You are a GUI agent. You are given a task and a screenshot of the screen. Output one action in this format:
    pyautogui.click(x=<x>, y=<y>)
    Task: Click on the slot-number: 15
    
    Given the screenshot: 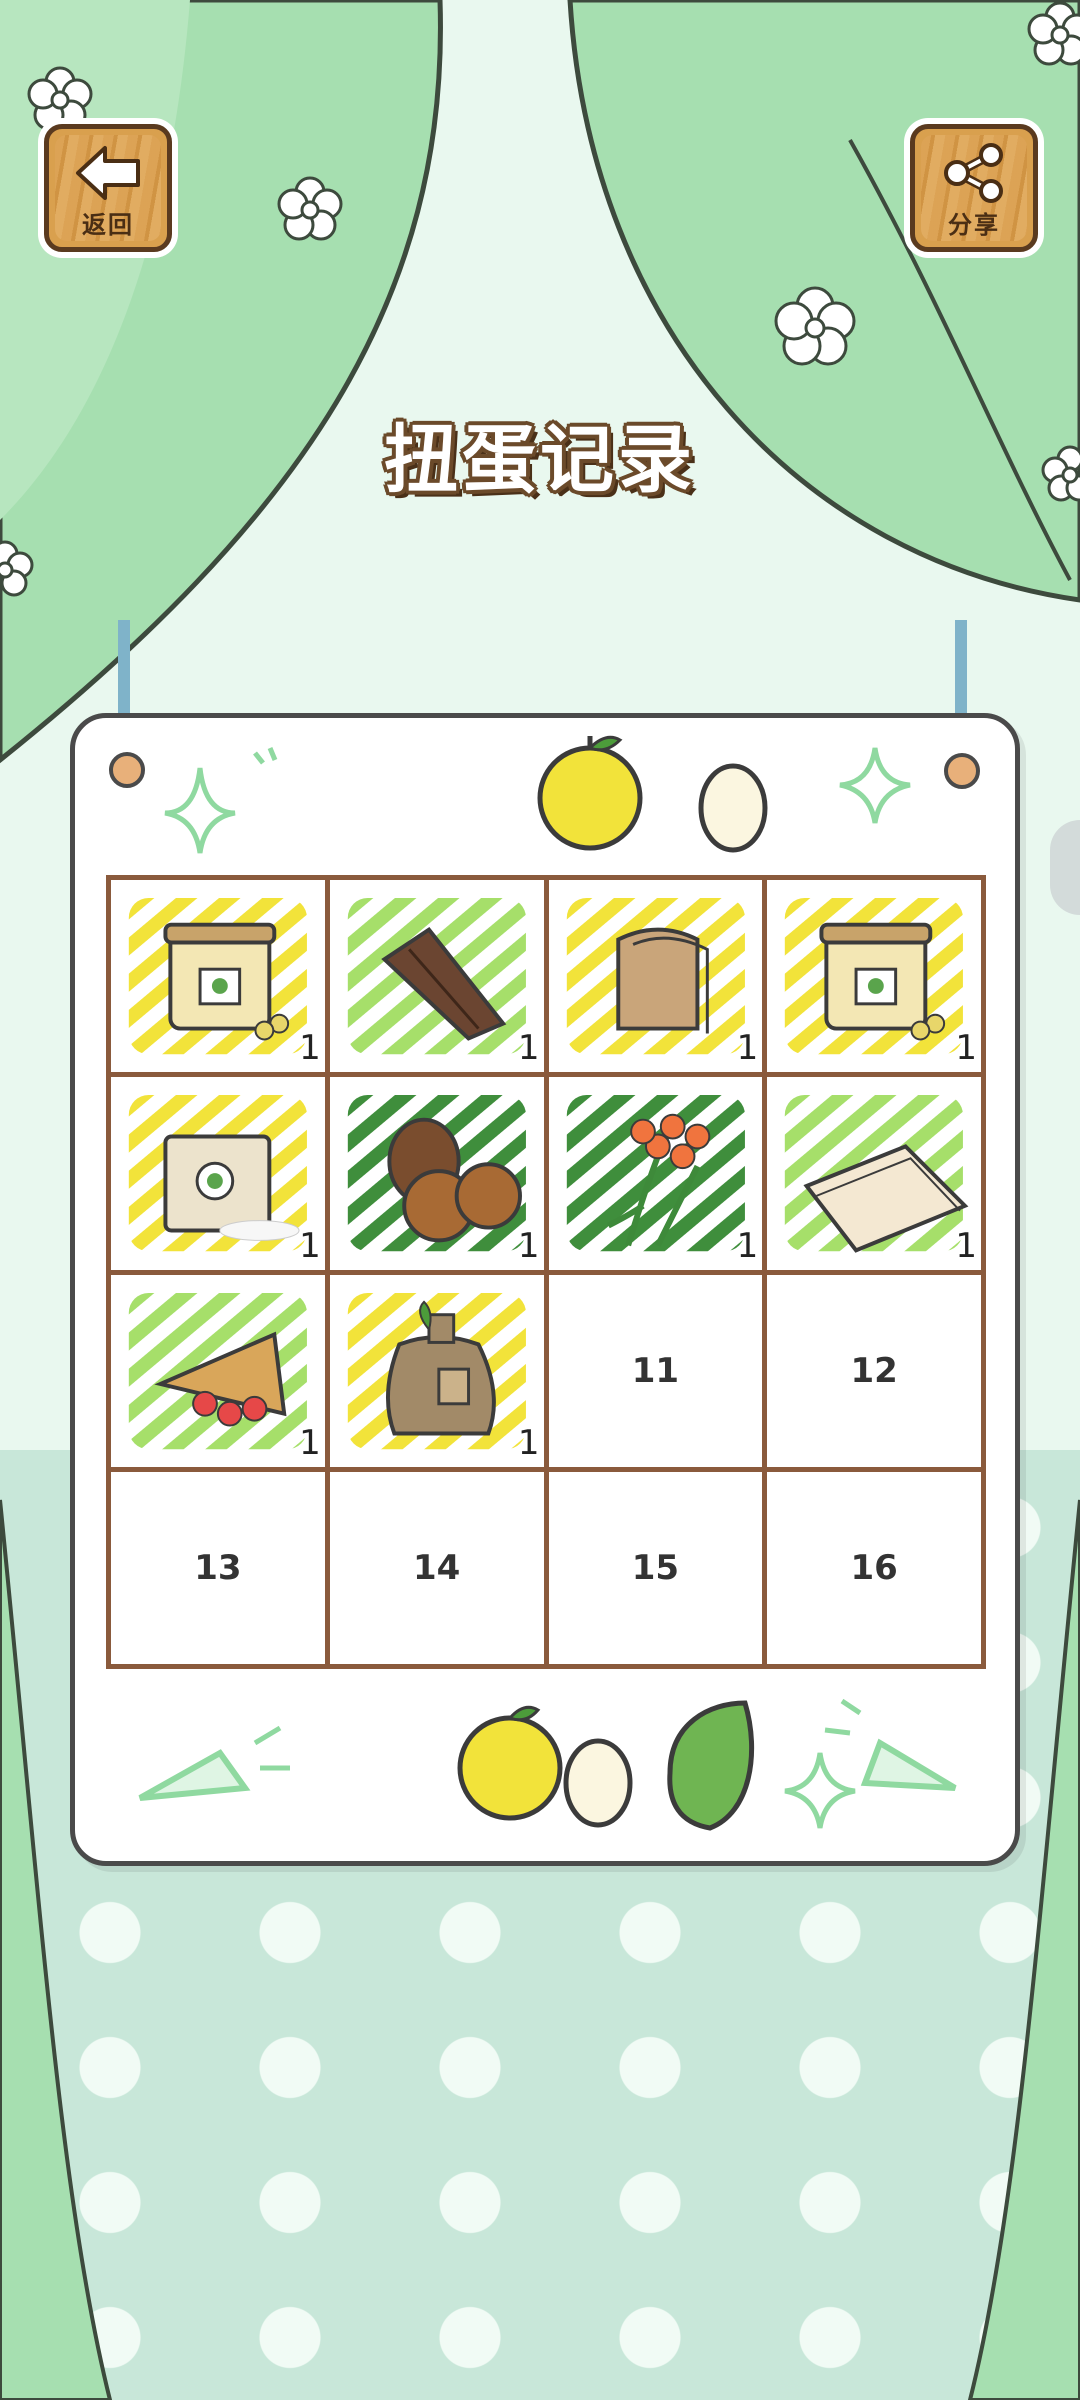 What is the action you would take?
    pyautogui.click(x=655, y=1567)
    